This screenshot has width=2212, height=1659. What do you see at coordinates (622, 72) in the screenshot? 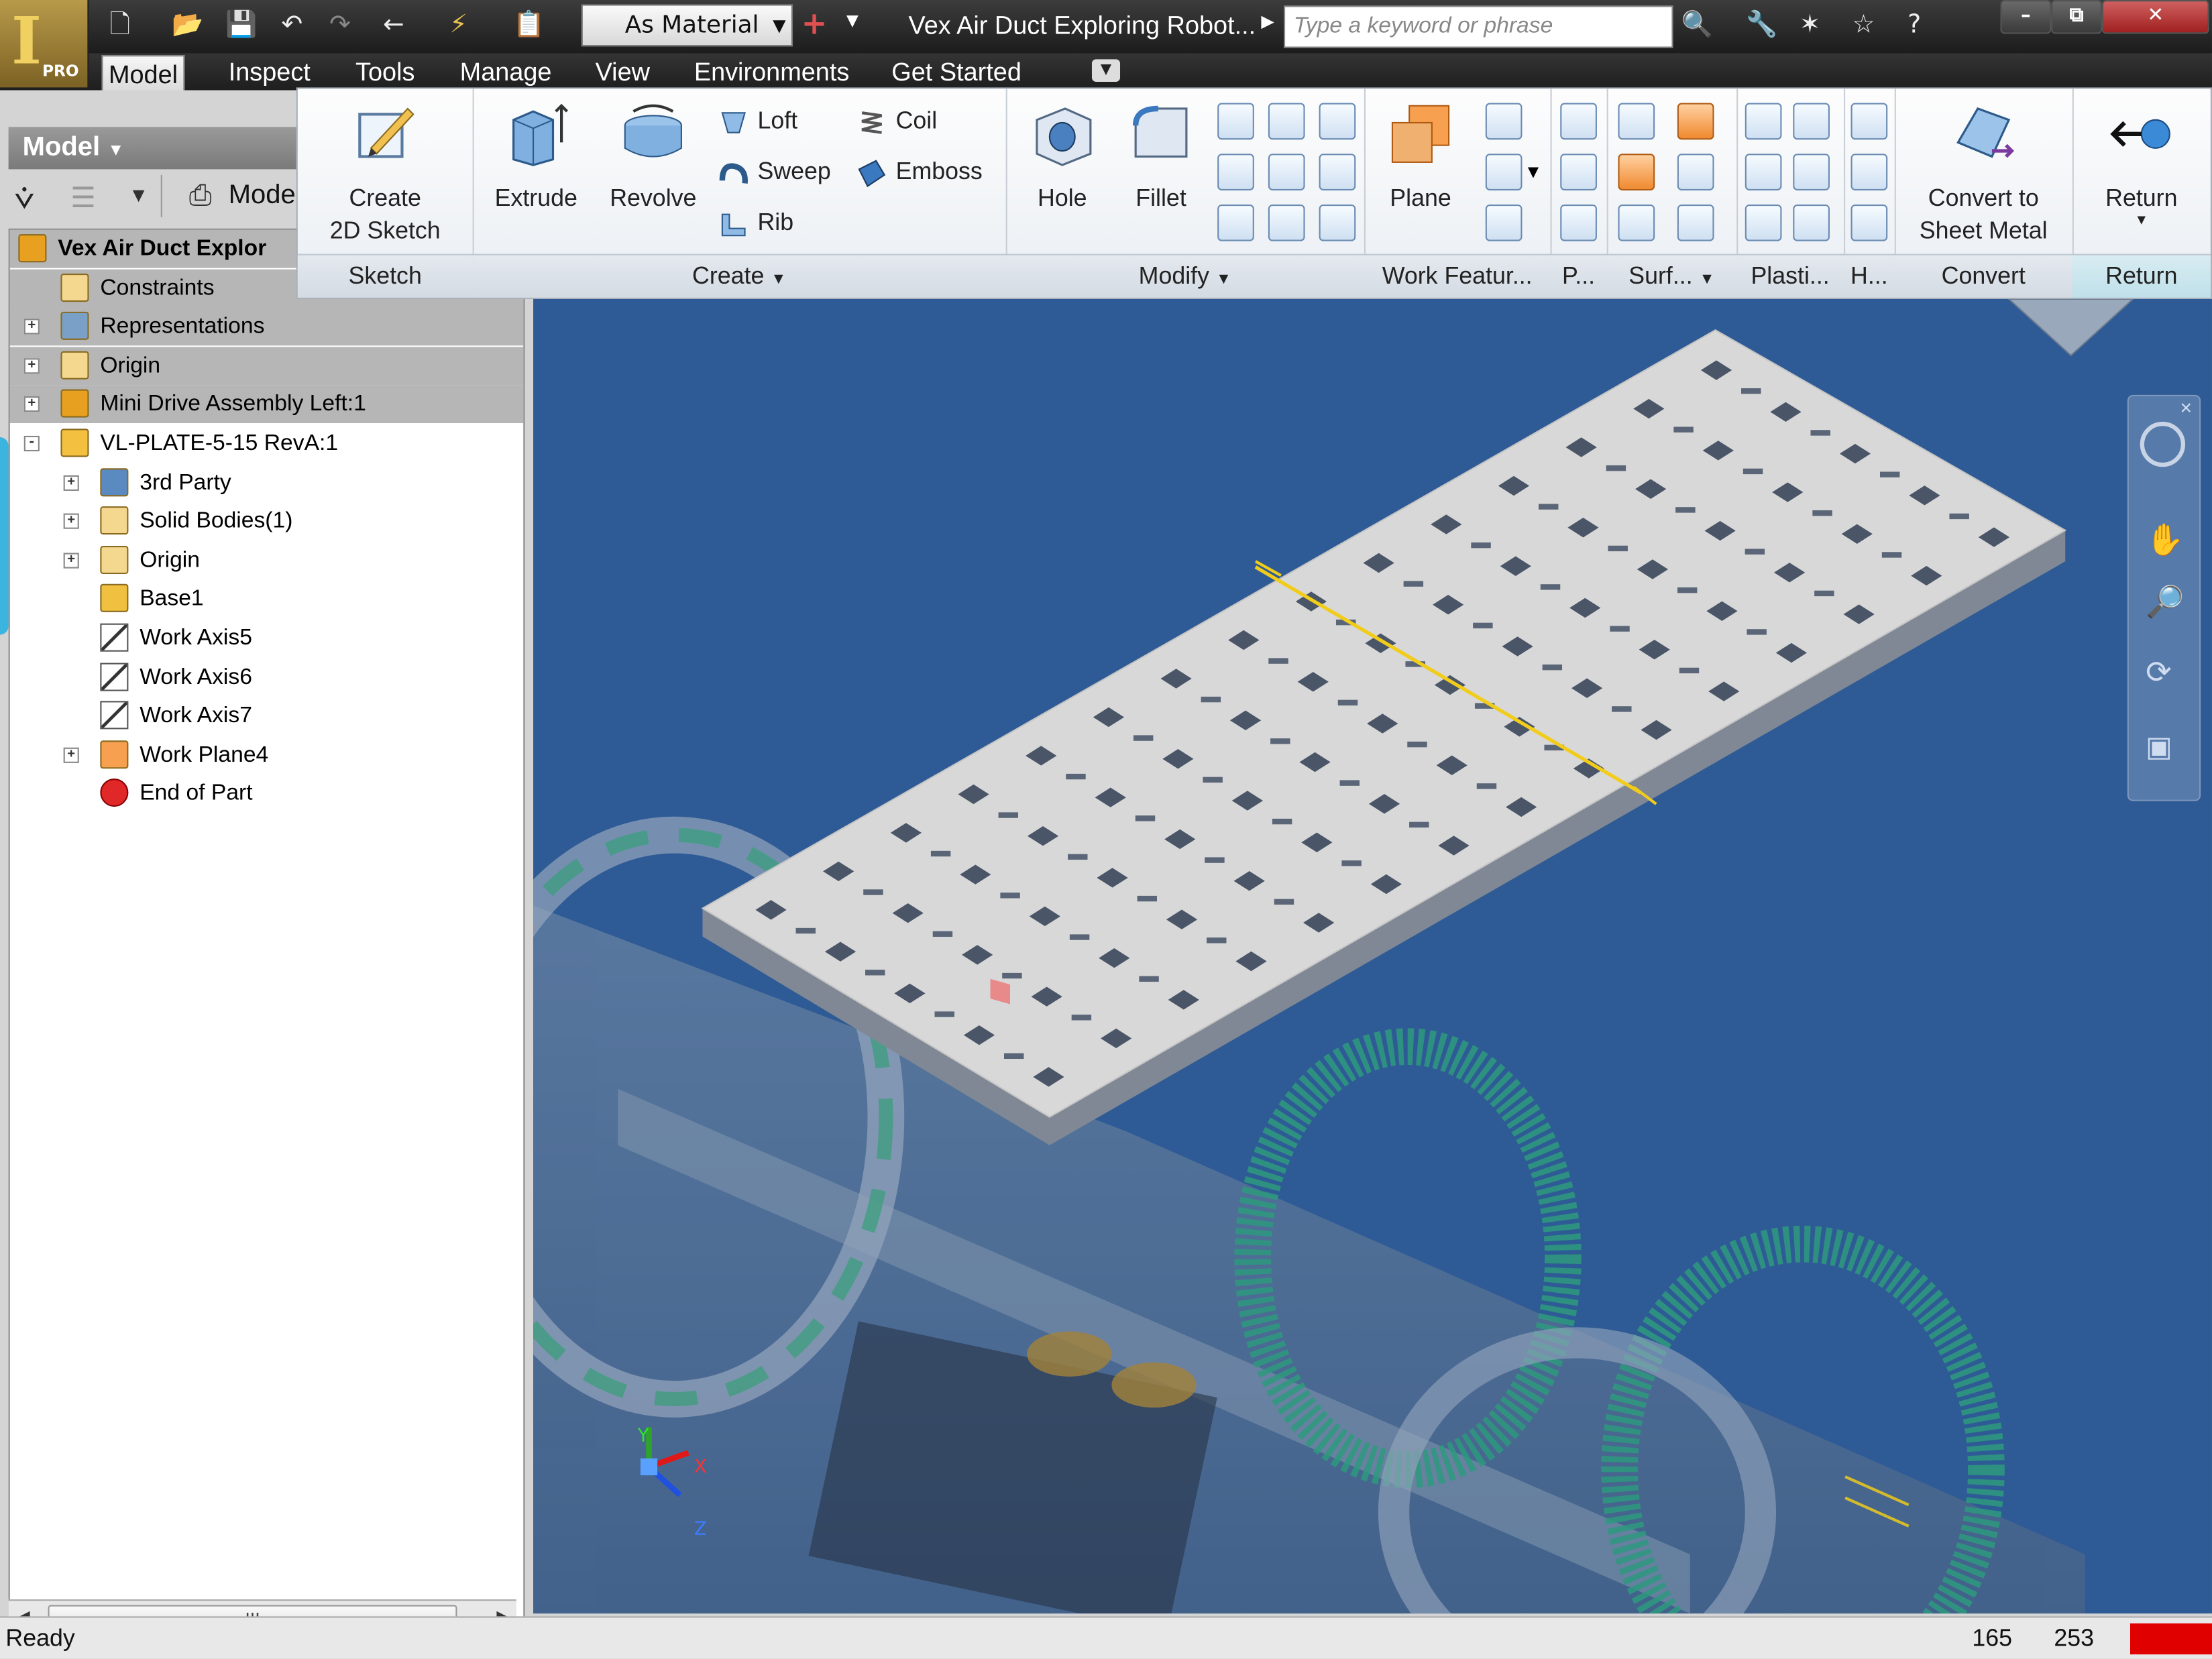
I see `tab-view: View` at bounding box center [622, 72].